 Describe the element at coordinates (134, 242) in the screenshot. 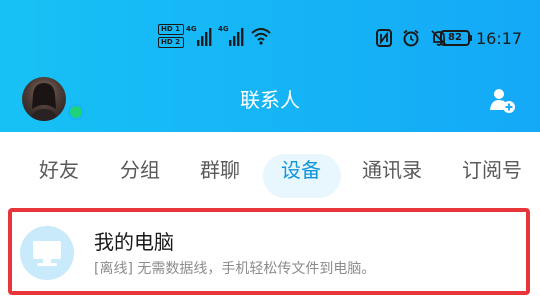

I see `device-title: 我的电脑` at that location.